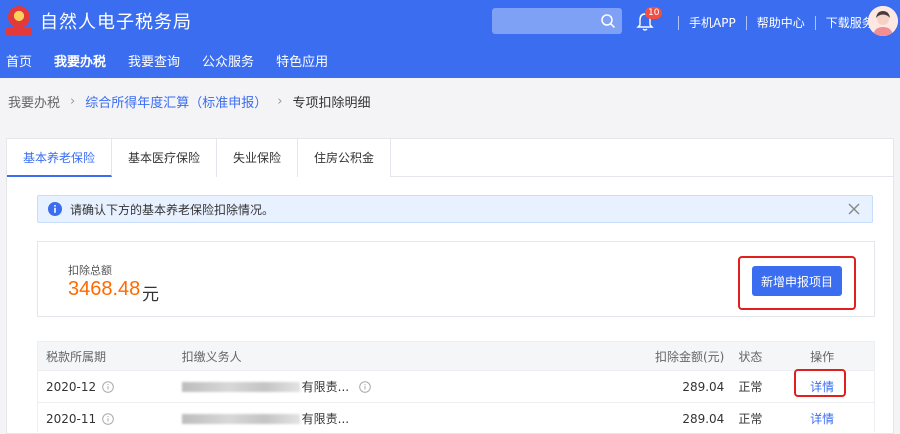 The image size is (900, 434). Describe the element at coordinates (116, 22) in the screenshot. I see `app-title: 自然人电子税务局` at that location.